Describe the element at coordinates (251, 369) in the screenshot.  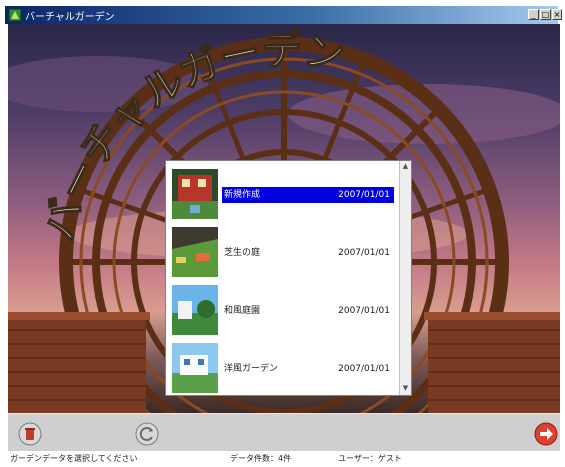
I see `item-name: 洋風ガーデン` at that location.